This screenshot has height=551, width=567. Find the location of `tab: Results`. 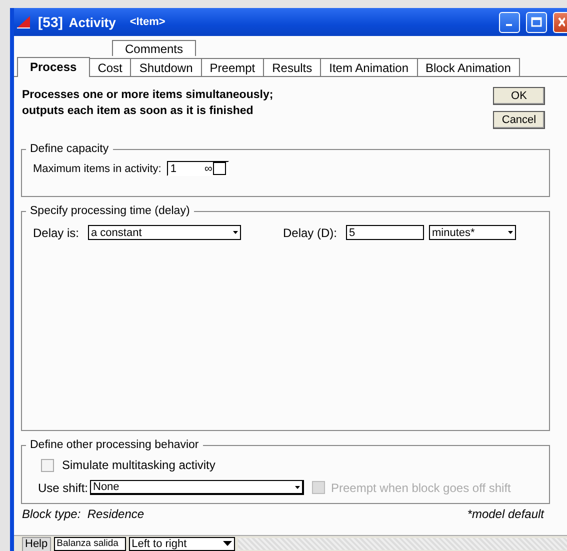

tab: Results is located at coordinates (292, 67).